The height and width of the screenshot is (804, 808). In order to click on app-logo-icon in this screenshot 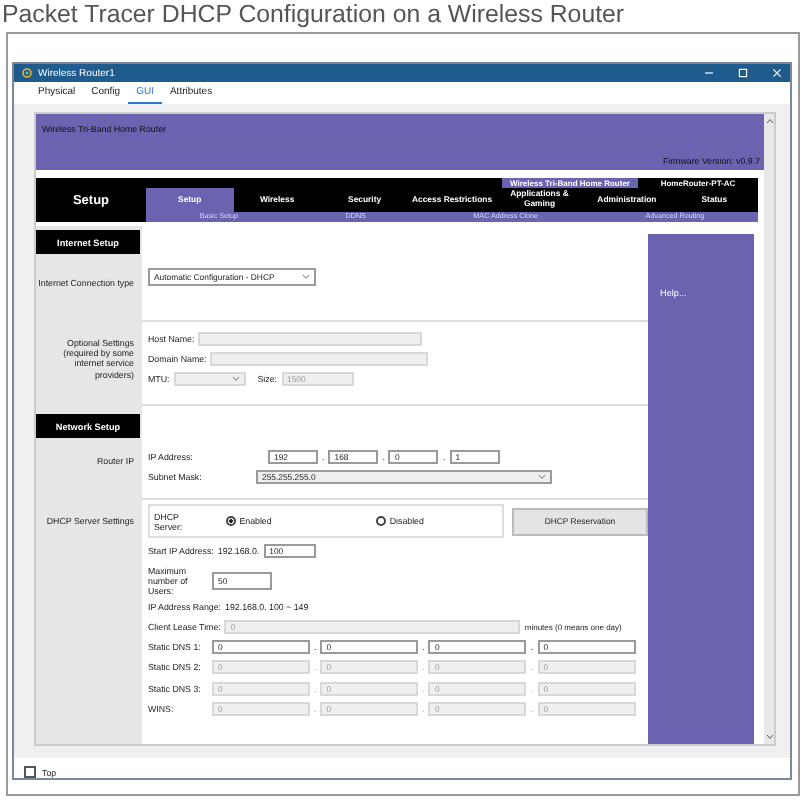, I will do `click(27, 73)`.